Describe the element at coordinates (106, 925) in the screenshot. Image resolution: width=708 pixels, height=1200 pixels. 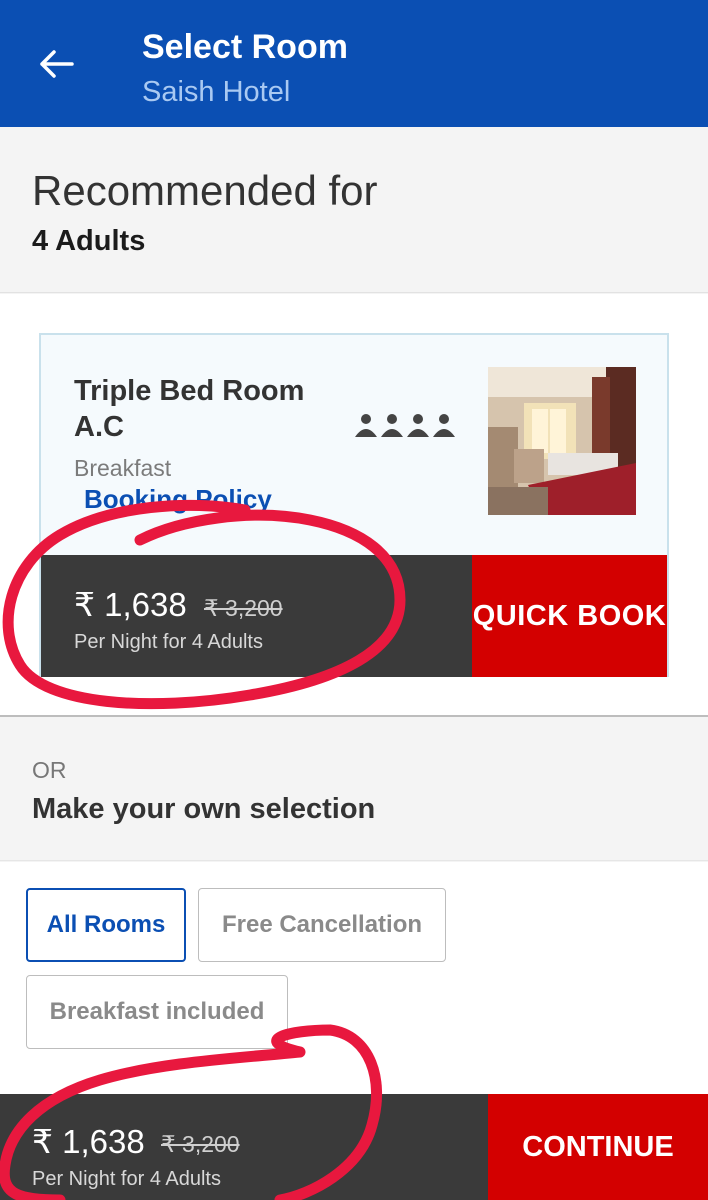
I see `filter-all-rooms: All Rooms` at that location.